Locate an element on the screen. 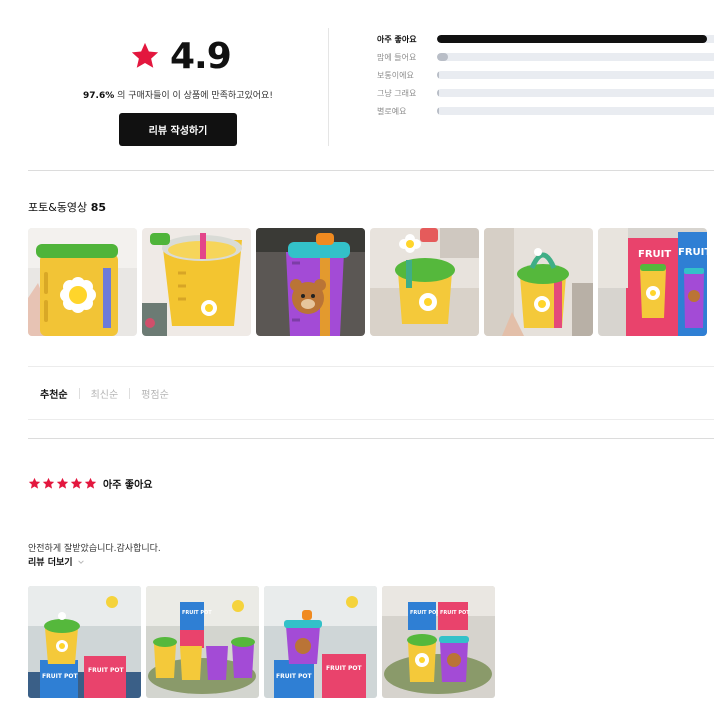  summary-divider is located at coordinates (328, 87).